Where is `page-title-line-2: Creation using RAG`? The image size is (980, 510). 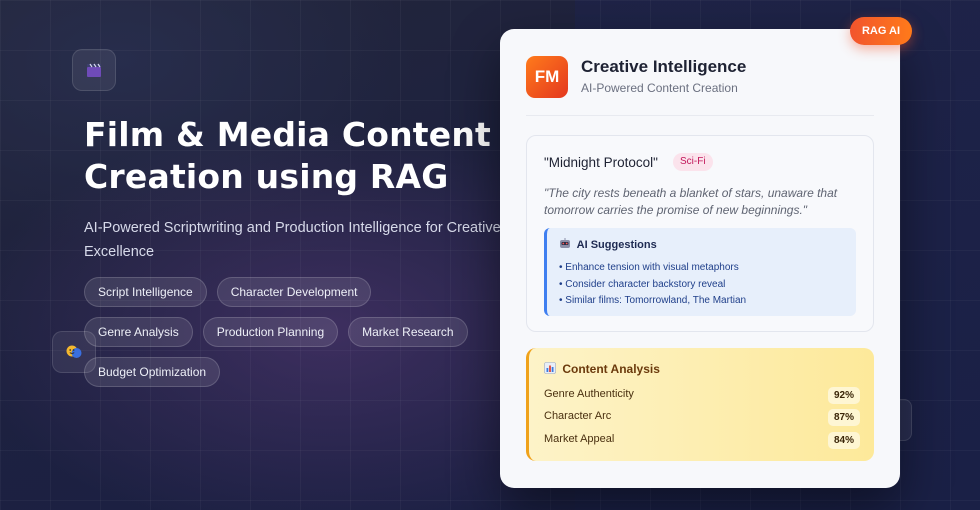
page-title-line-2: Creation using RAG is located at coordinates (266, 176).